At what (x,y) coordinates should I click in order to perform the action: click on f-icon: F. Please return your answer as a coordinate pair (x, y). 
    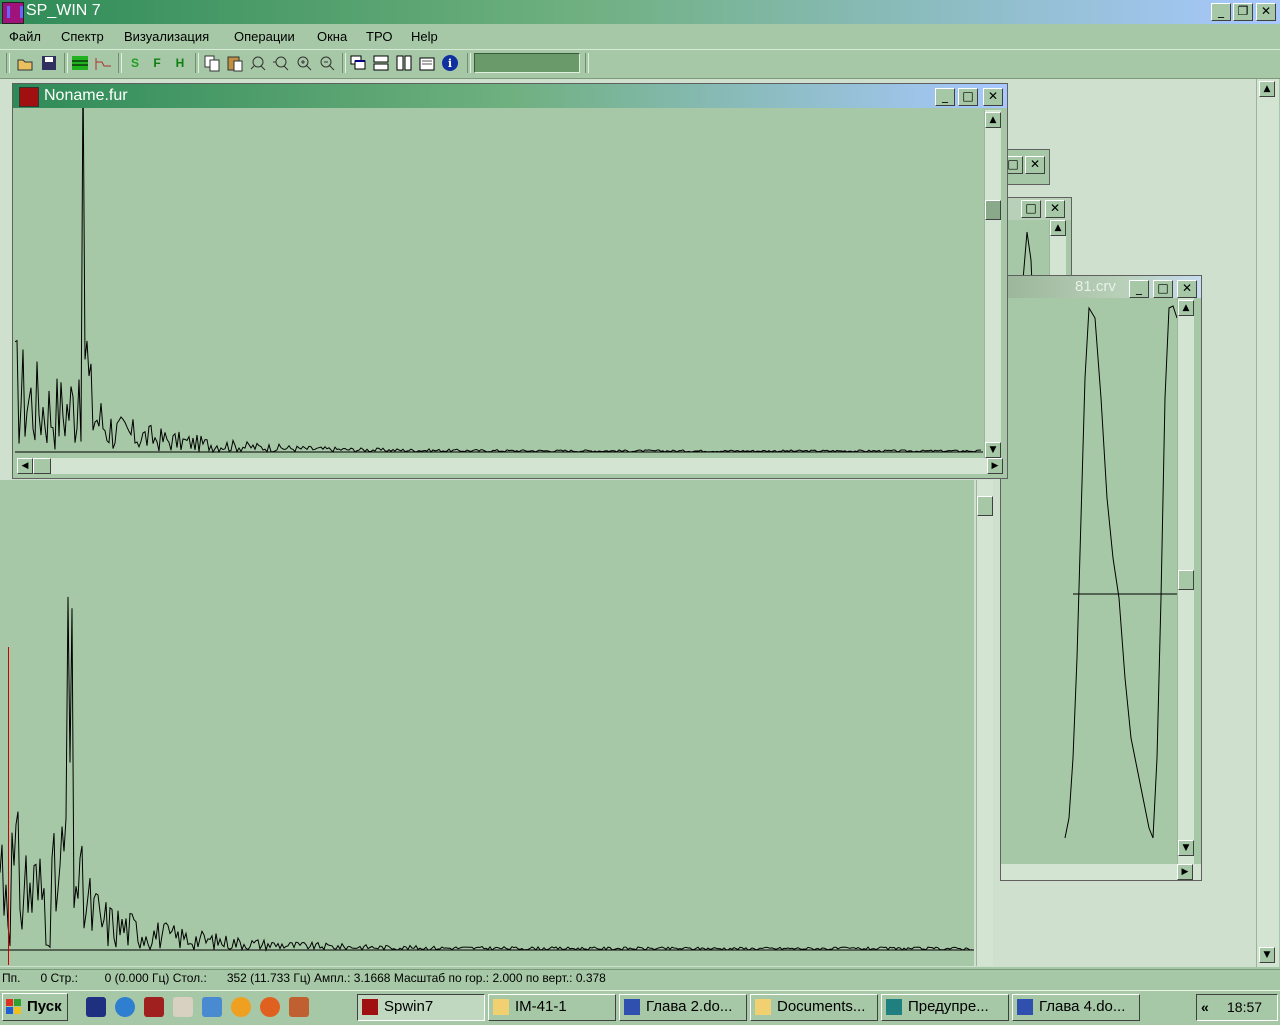
    Looking at the image, I should click on (157, 63).